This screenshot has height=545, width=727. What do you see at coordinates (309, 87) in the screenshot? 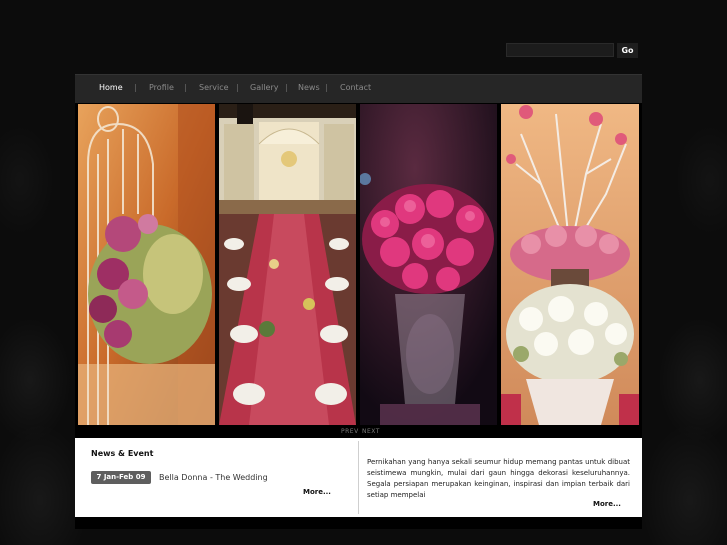
I see `nav-news: News` at bounding box center [309, 87].